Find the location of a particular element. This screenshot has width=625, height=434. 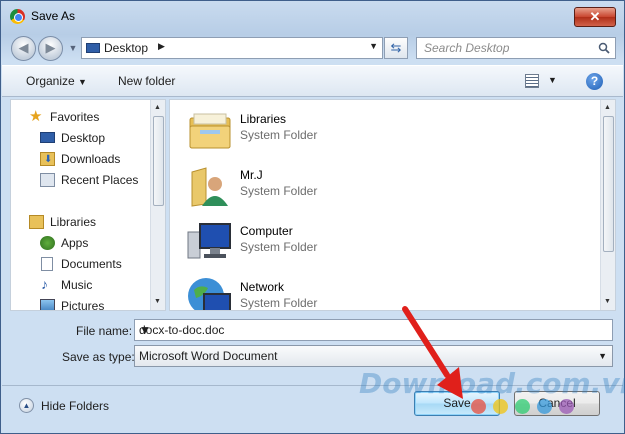

nav-item-desktop: Desktop is located at coordinates (81, 138).